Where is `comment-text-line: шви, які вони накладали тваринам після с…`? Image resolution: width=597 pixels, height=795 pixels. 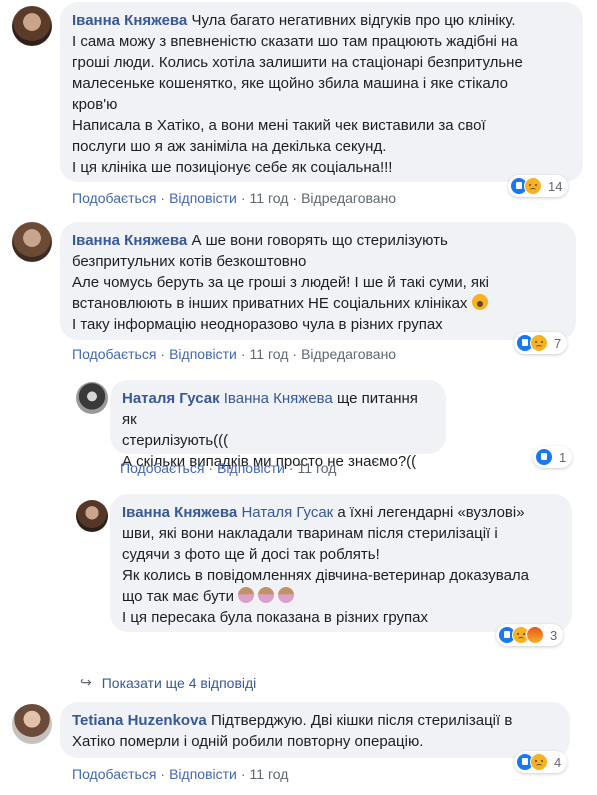
comment-text-line: шви, які вони накладали тваринам після с… is located at coordinates (310, 533).